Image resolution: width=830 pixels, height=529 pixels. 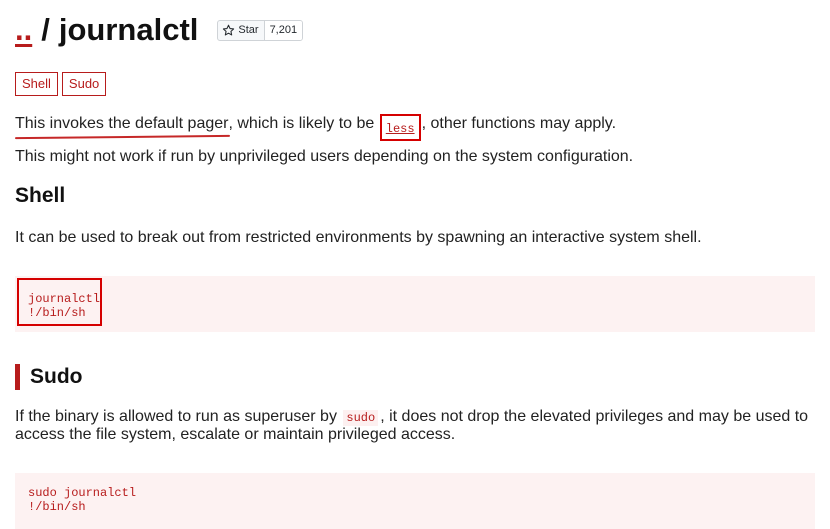 What do you see at coordinates (82, 493) in the screenshot?
I see `code-line: sudo journalctl` at bounding box center [82, 493].